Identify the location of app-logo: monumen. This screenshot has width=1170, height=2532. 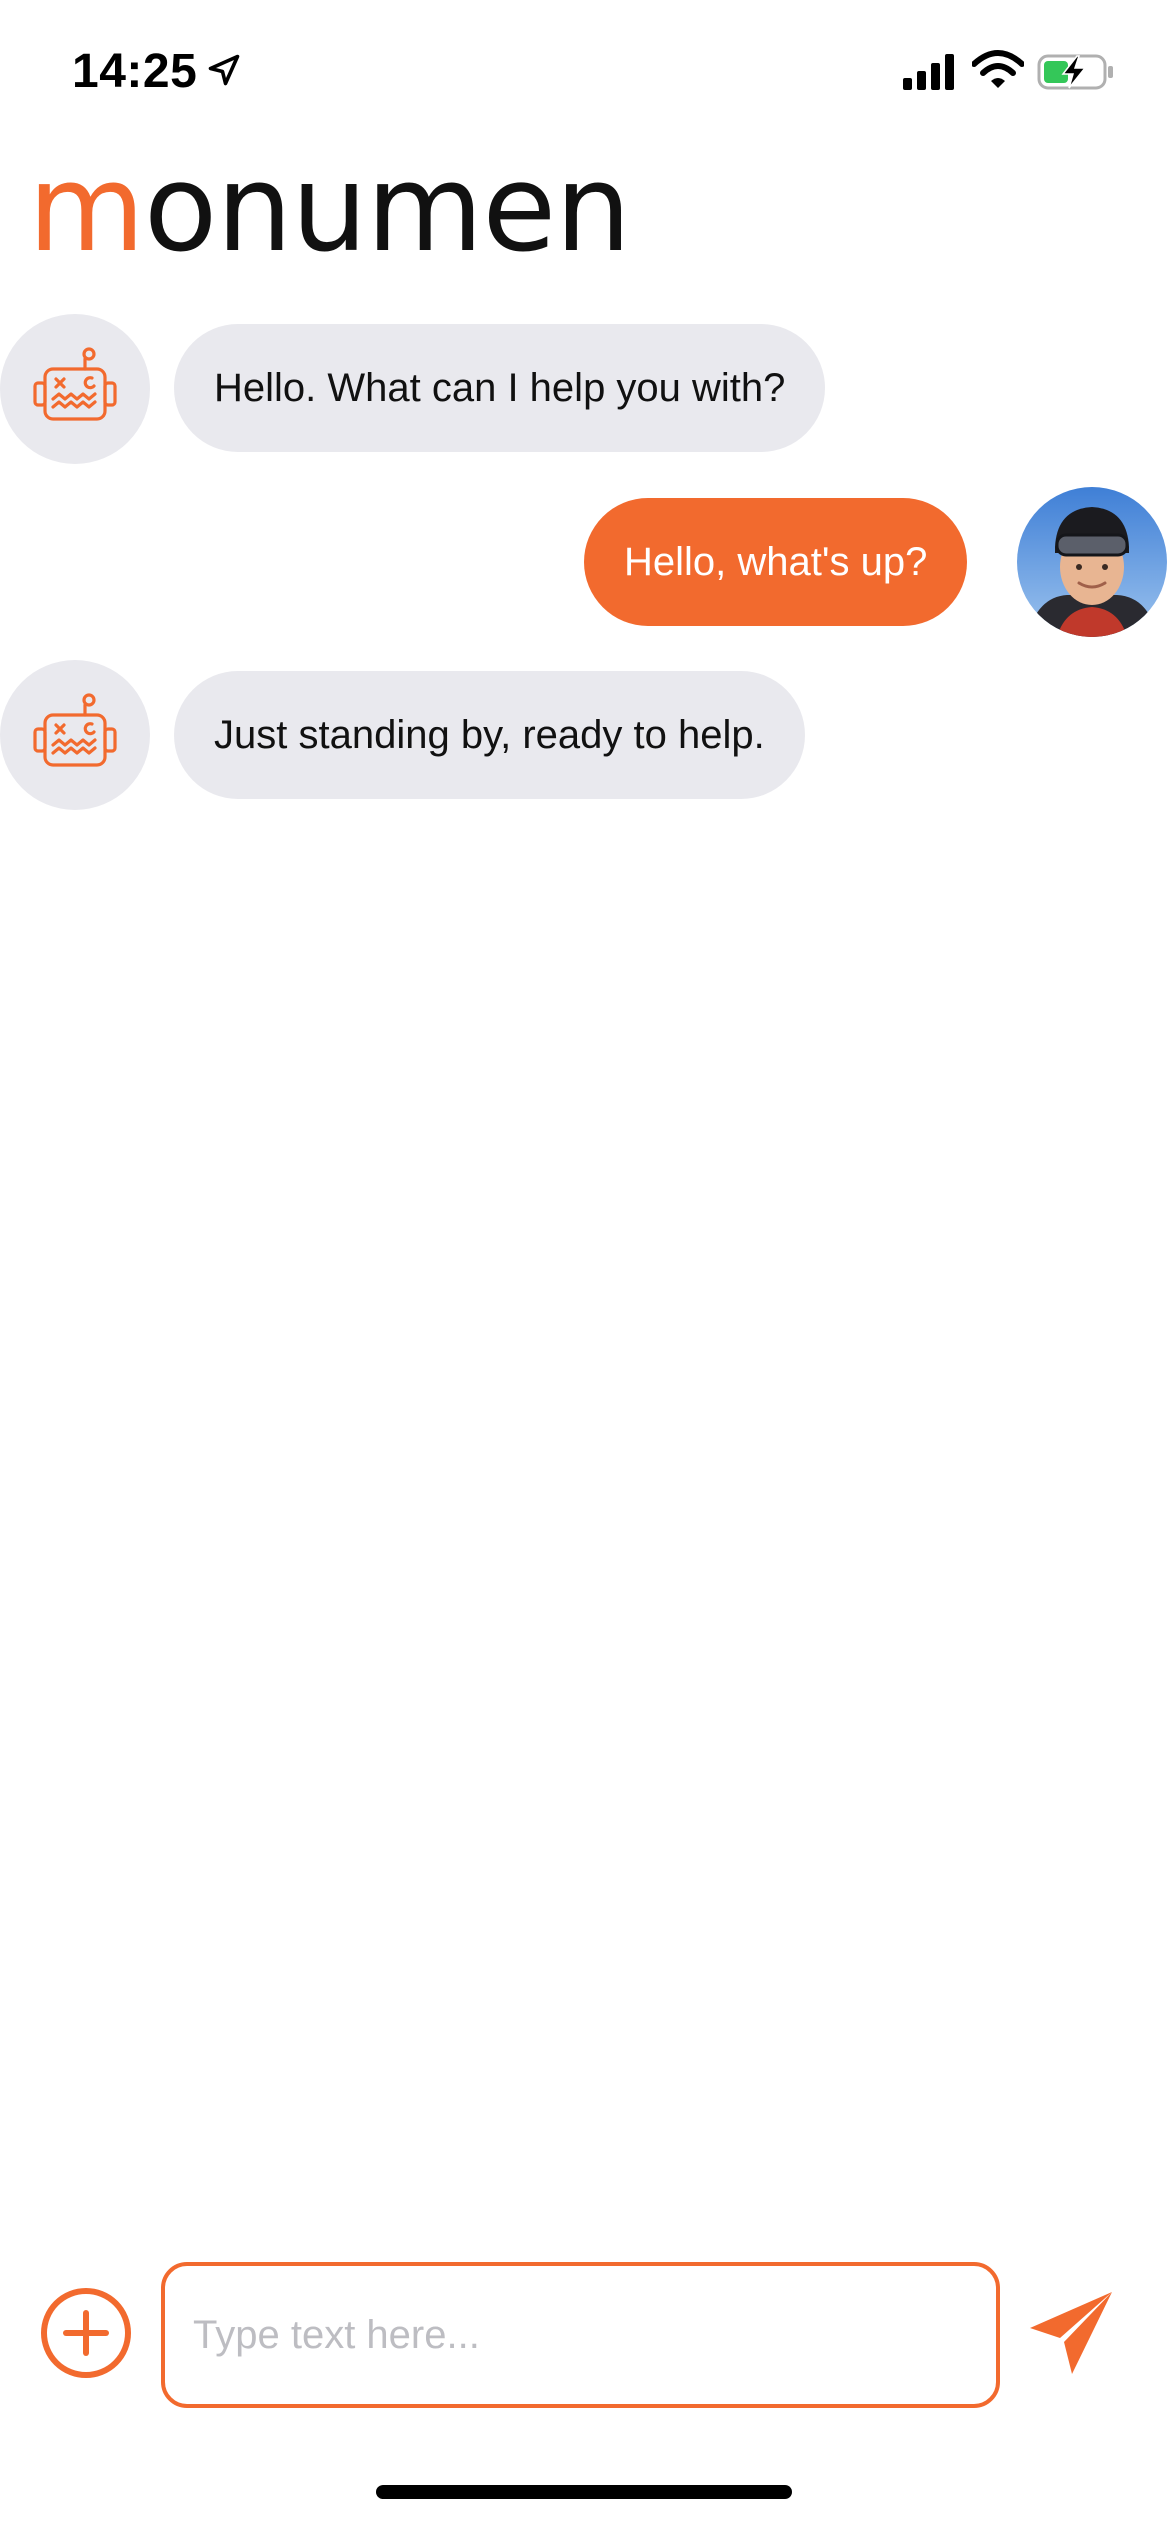
(329, 210).